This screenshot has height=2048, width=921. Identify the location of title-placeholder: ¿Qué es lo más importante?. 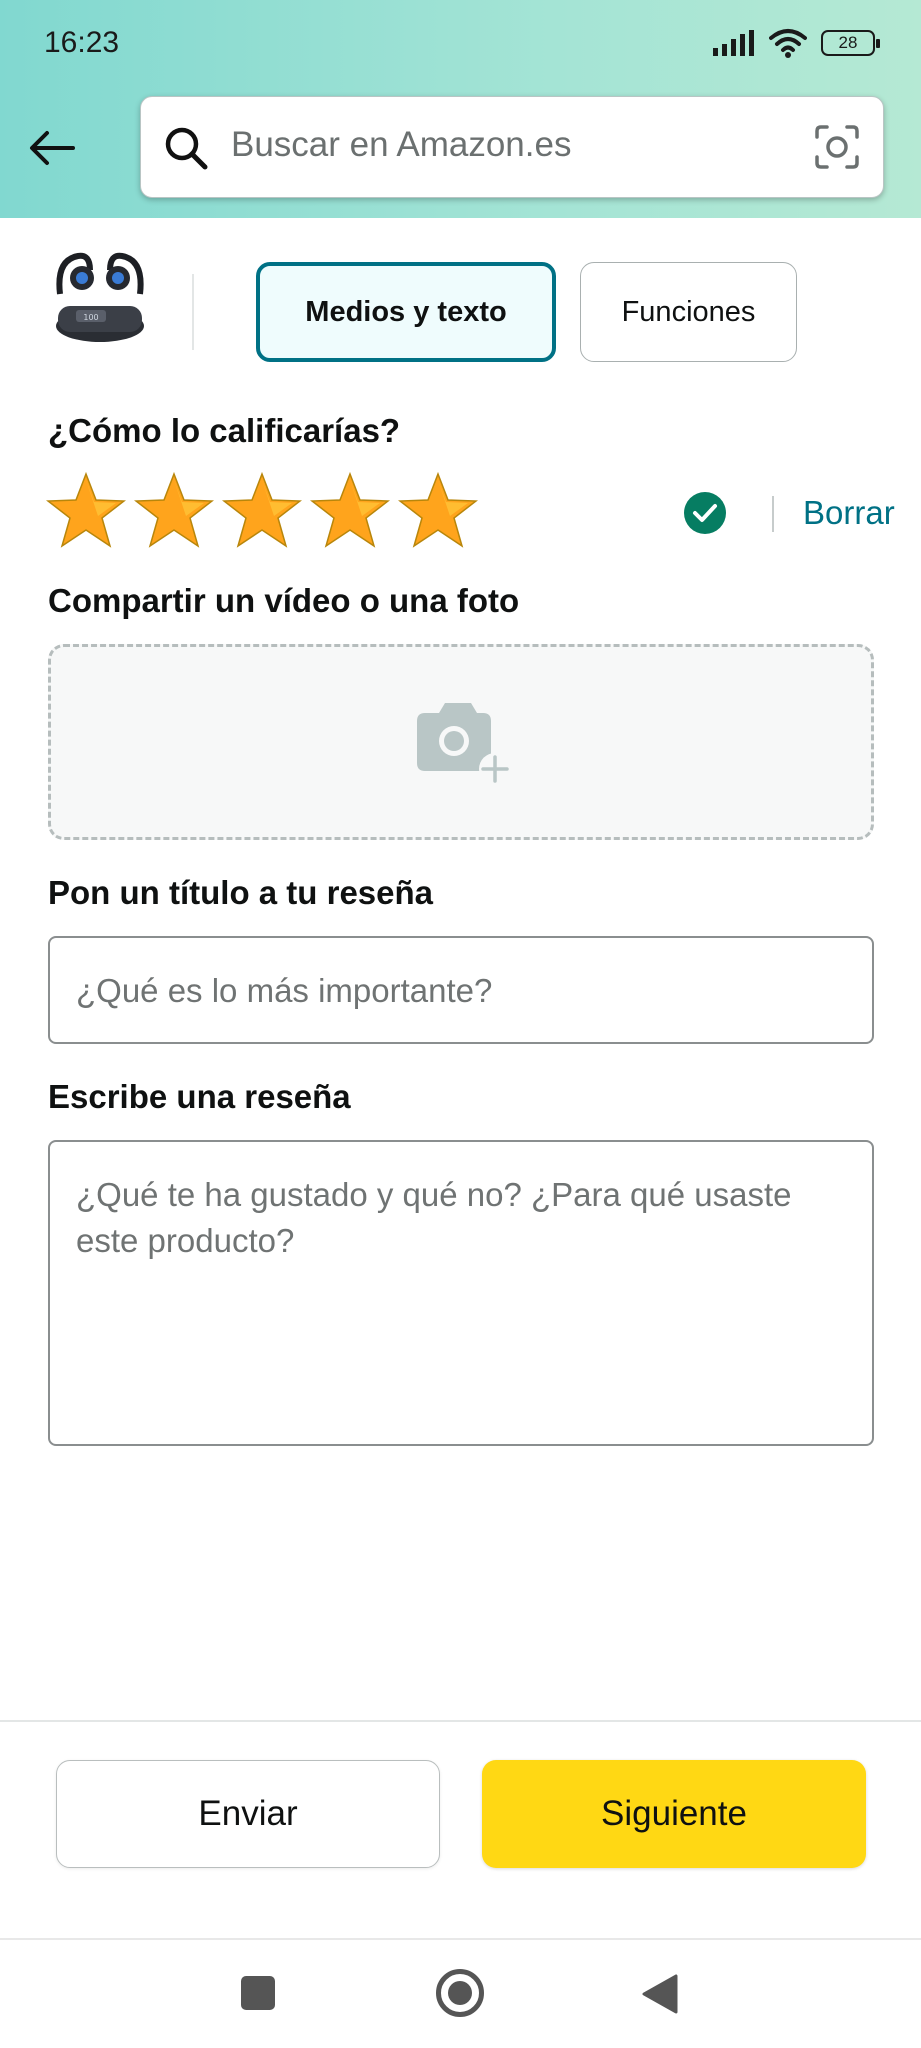
(284, 990).